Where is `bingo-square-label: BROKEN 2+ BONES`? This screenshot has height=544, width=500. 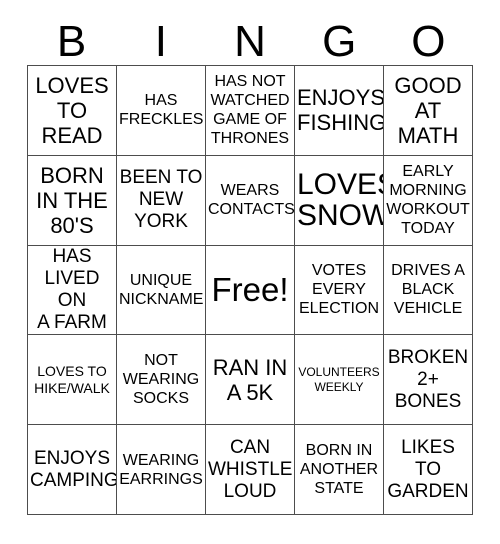 bingo-square-label: BROKEN 2+ BONES is located at coordinates (428, 379).